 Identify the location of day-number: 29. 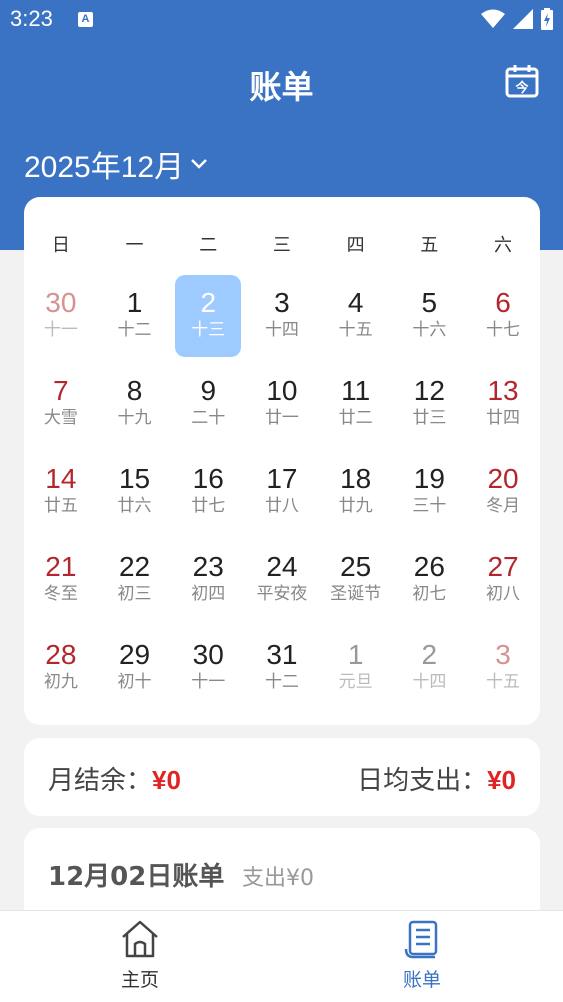
(134, 654).